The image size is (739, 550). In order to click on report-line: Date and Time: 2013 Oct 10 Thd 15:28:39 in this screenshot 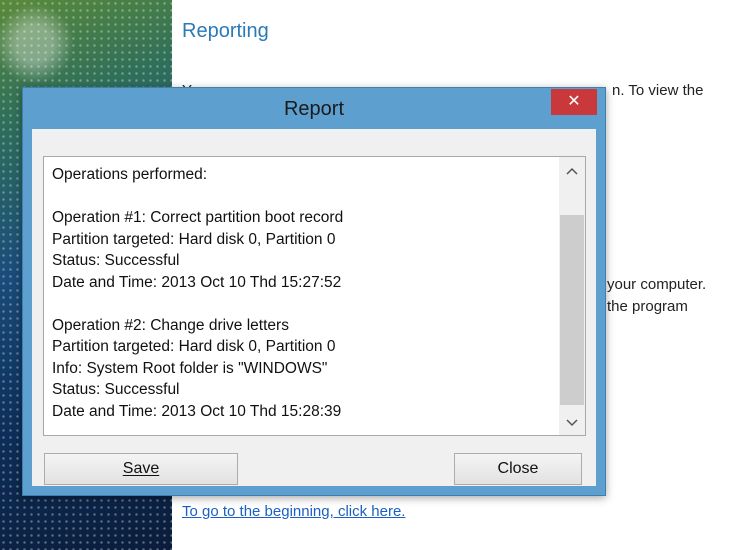, I will do `click(197, 411)`.